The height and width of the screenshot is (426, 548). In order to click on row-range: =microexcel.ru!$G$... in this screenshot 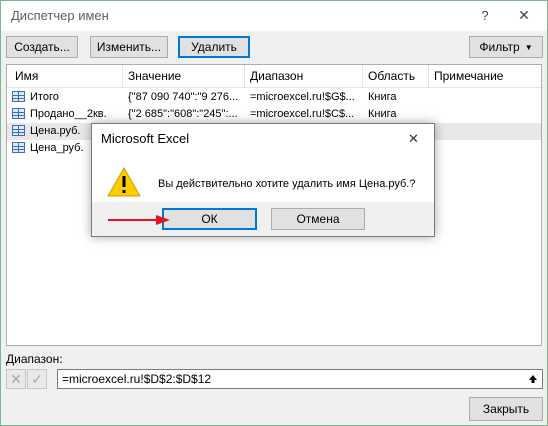, I will do `click(302, 97)`.